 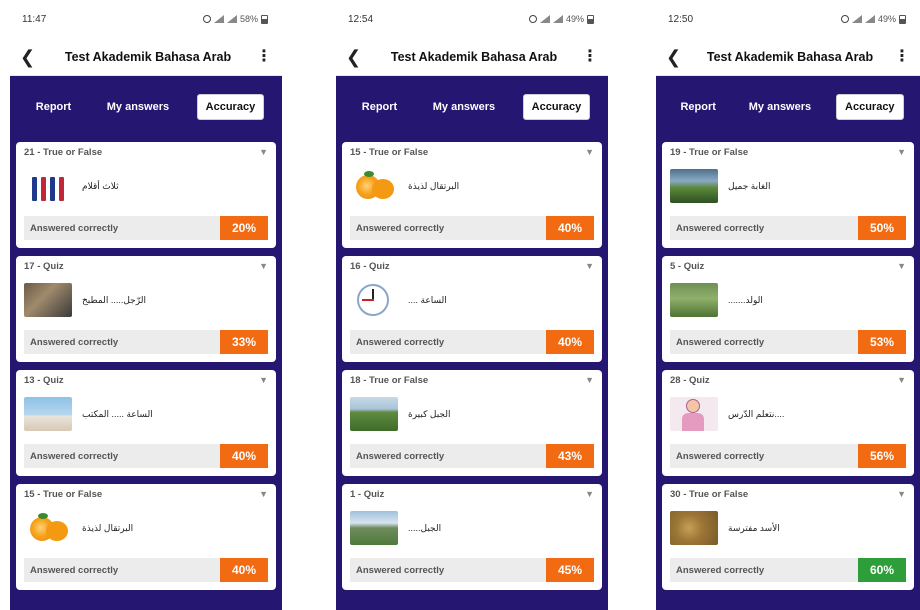 What do you see at coordinates (34, 19) in the screenshot?
I see `status-time: 11:47` at bounding box center [34, 19].